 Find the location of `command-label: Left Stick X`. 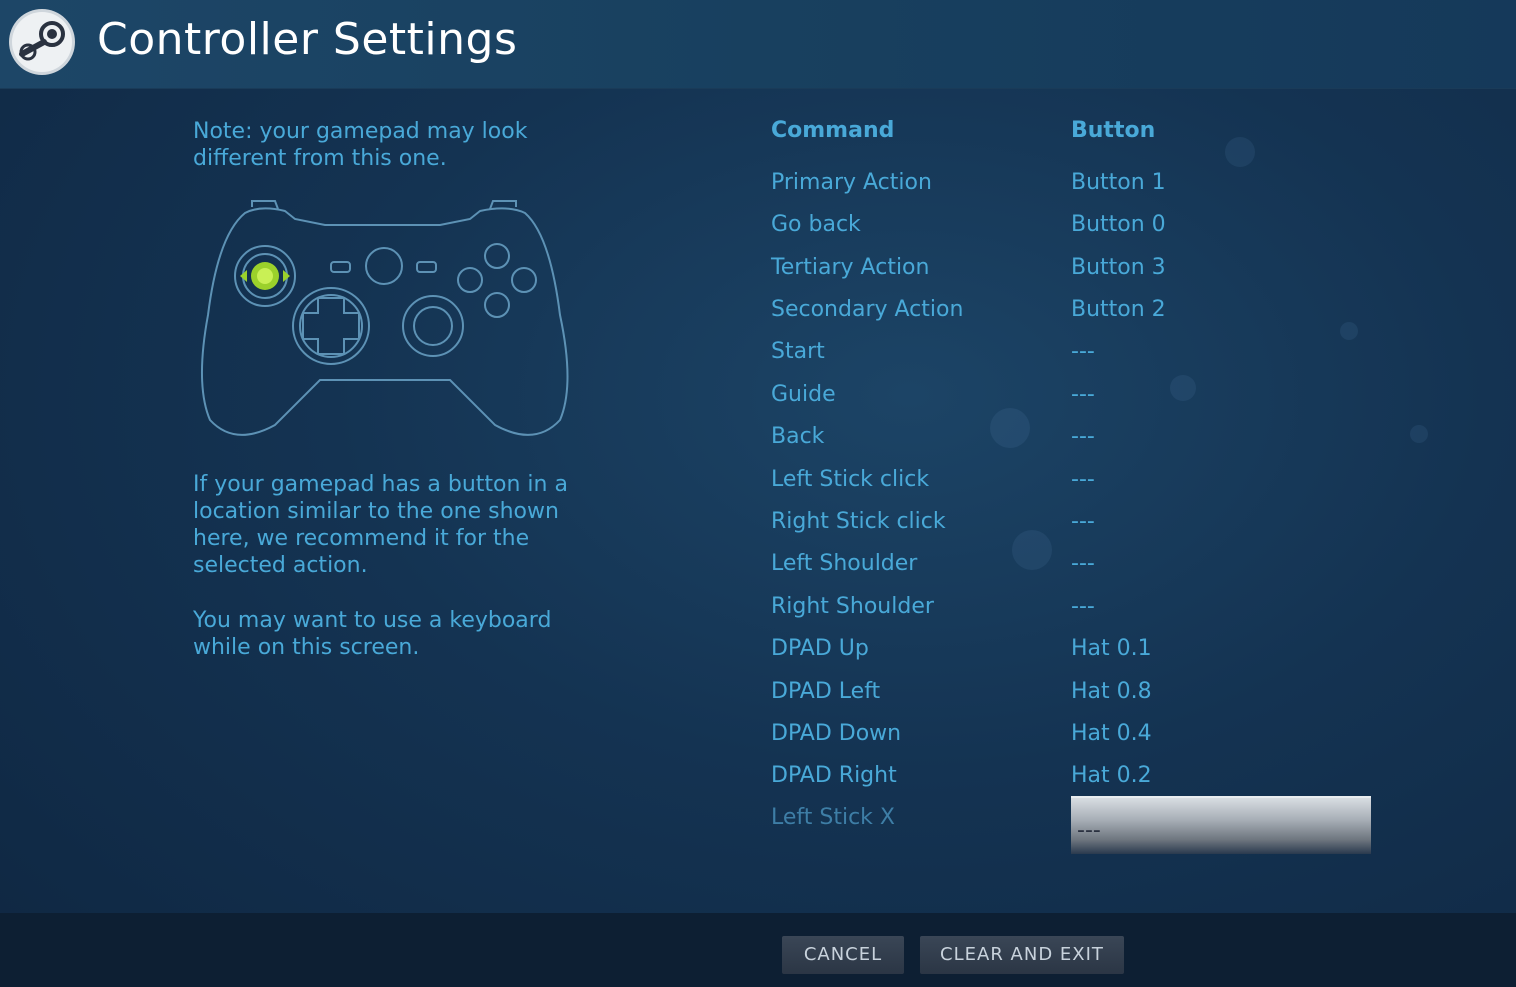

command-label: Left Stick X is located at coordinates (833, 817).